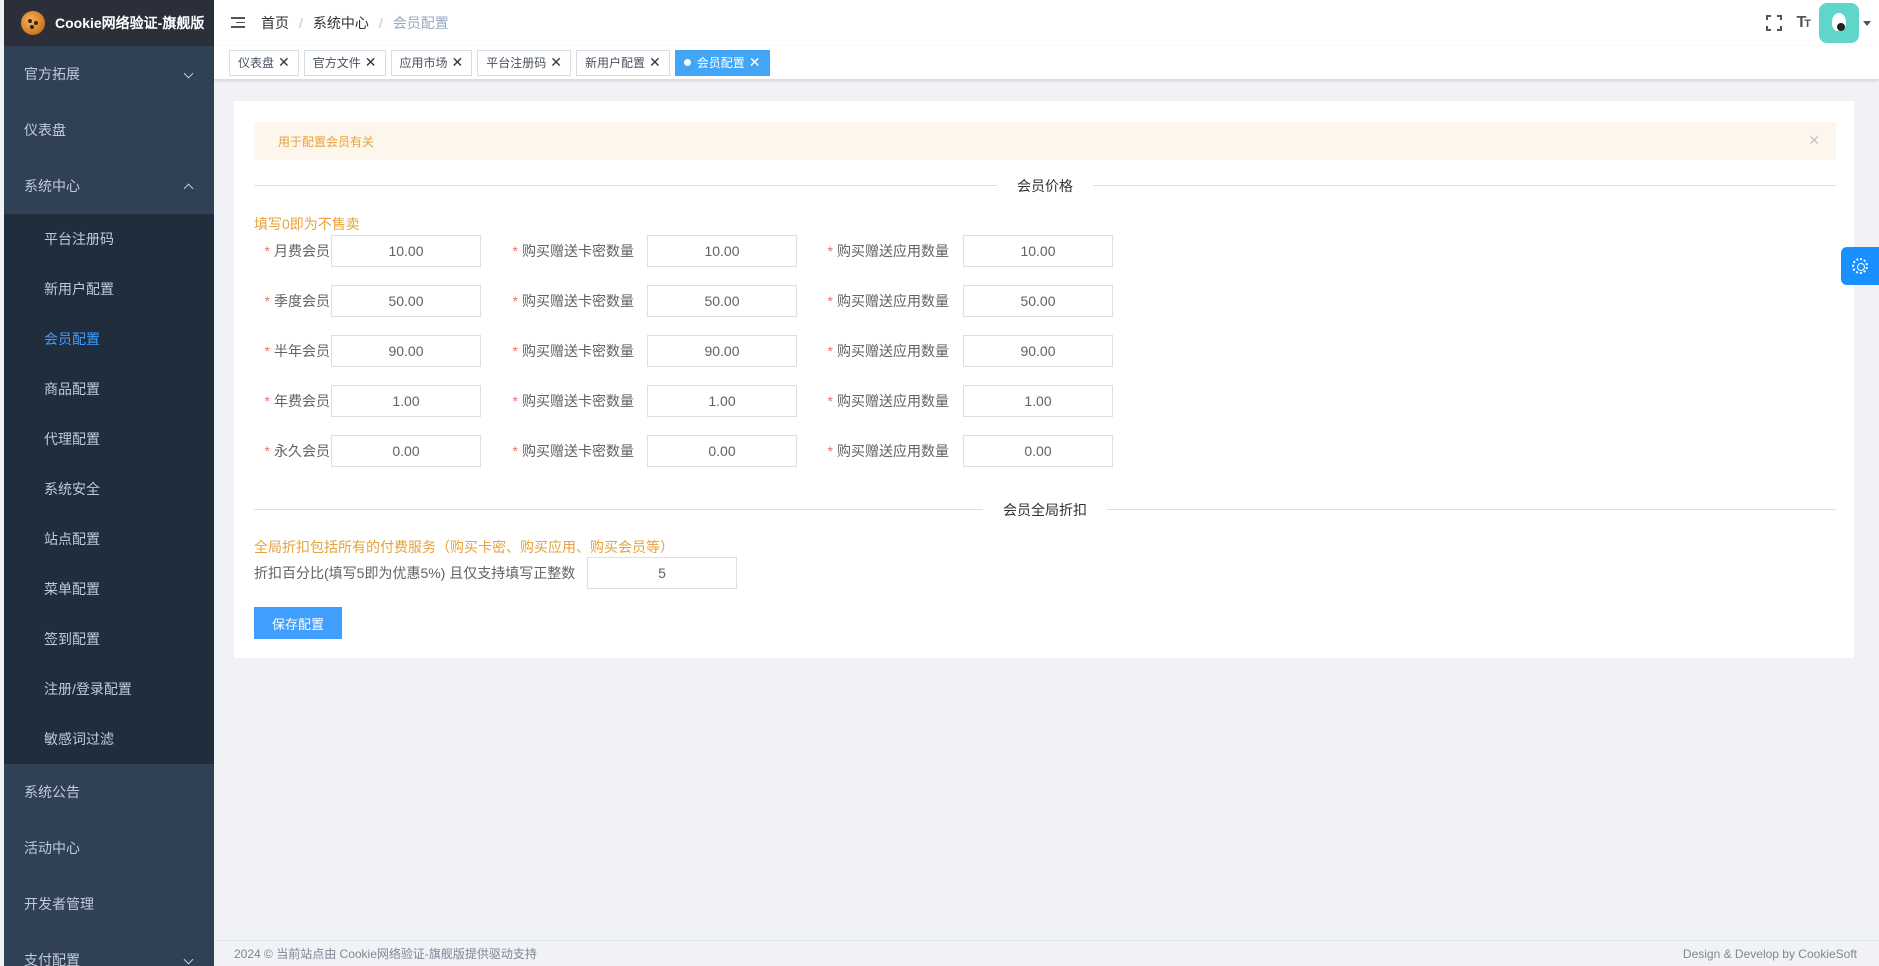  What do you see at coordinates (275, 23) in the screenshot?
I see `breadcrumb-home: 首页` at bounding box center [275, 23].